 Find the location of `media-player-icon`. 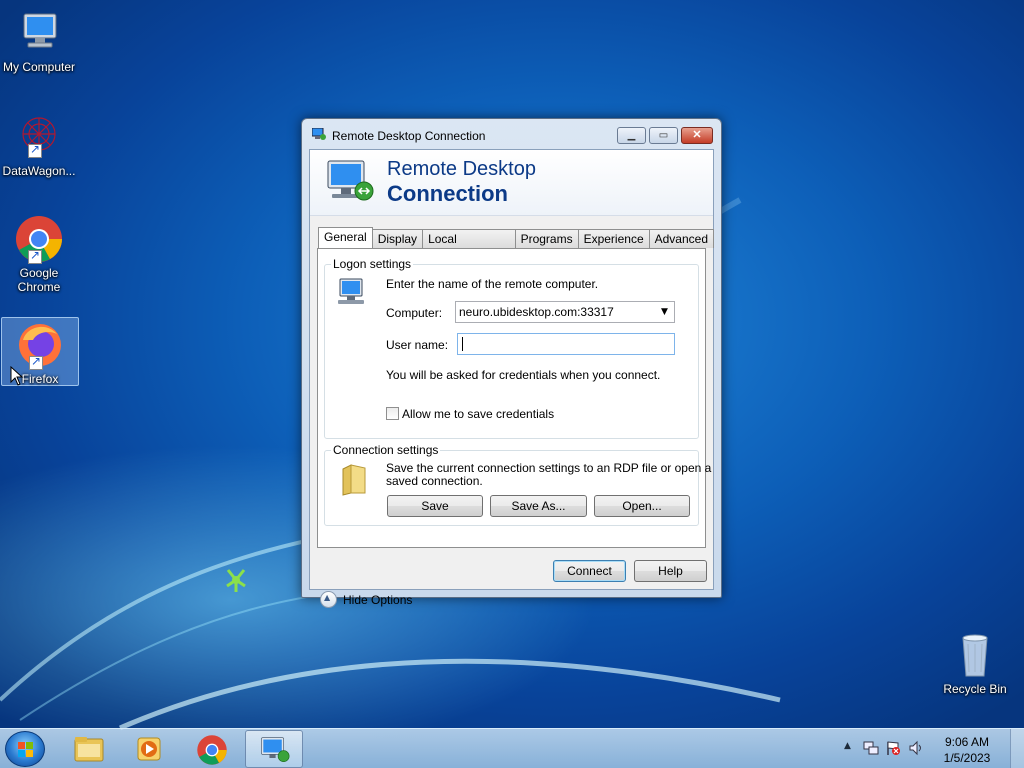

media-player-icon is located at coordinates (149, 749).